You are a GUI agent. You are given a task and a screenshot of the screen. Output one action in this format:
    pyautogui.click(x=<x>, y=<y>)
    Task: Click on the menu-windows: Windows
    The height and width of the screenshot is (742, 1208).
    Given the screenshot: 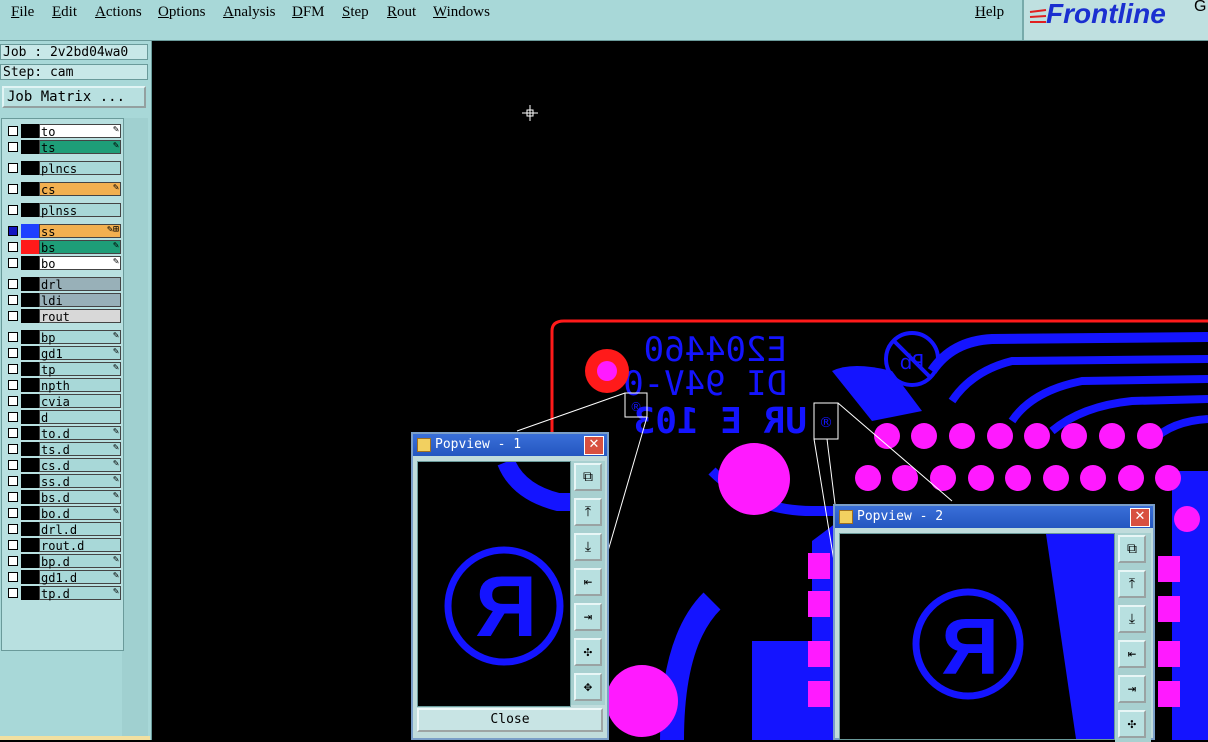 What is the action you would take?
    pyautogui.click(x=461, y=12)
    